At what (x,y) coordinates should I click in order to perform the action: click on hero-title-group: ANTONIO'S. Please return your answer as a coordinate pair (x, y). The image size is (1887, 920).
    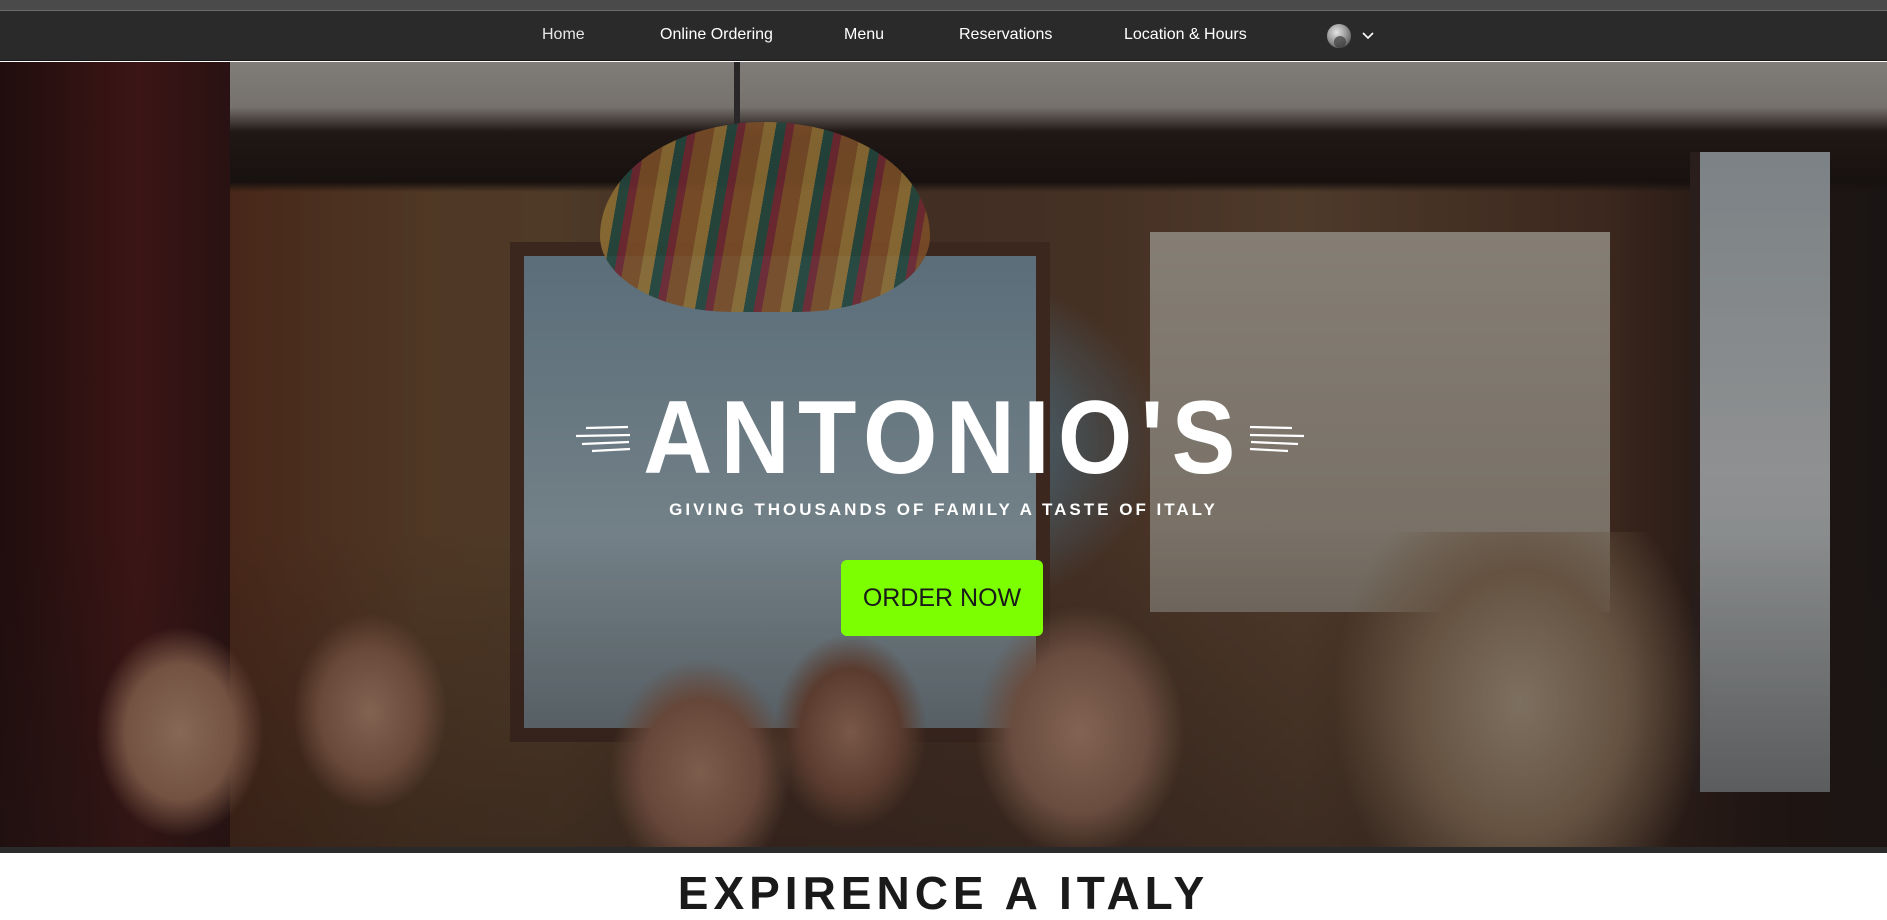
    Looking at the image, I should click on (943, 438).